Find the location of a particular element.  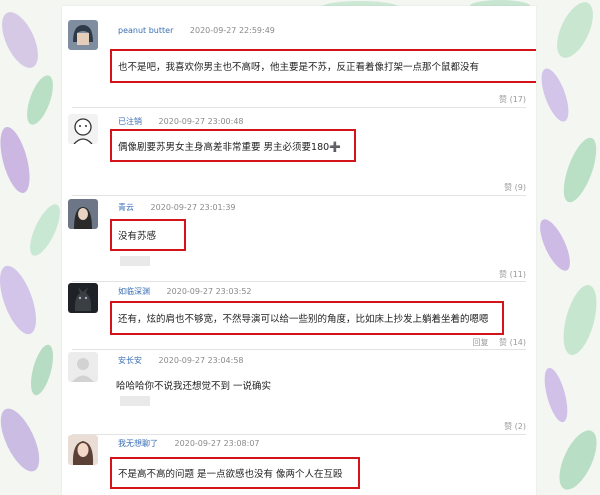

avatar-woman-icon is located at coordinates (83, 450).